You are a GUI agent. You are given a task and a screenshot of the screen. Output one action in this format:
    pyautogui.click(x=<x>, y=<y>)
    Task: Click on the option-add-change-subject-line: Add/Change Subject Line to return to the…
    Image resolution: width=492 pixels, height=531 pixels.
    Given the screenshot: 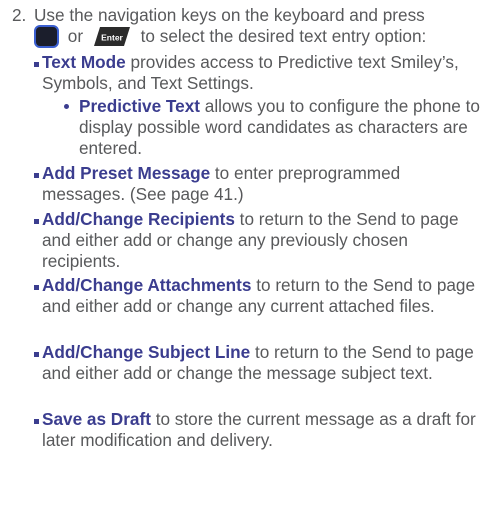 What is the action you would take?
    pyautogui.click(x=259, y=363)
    